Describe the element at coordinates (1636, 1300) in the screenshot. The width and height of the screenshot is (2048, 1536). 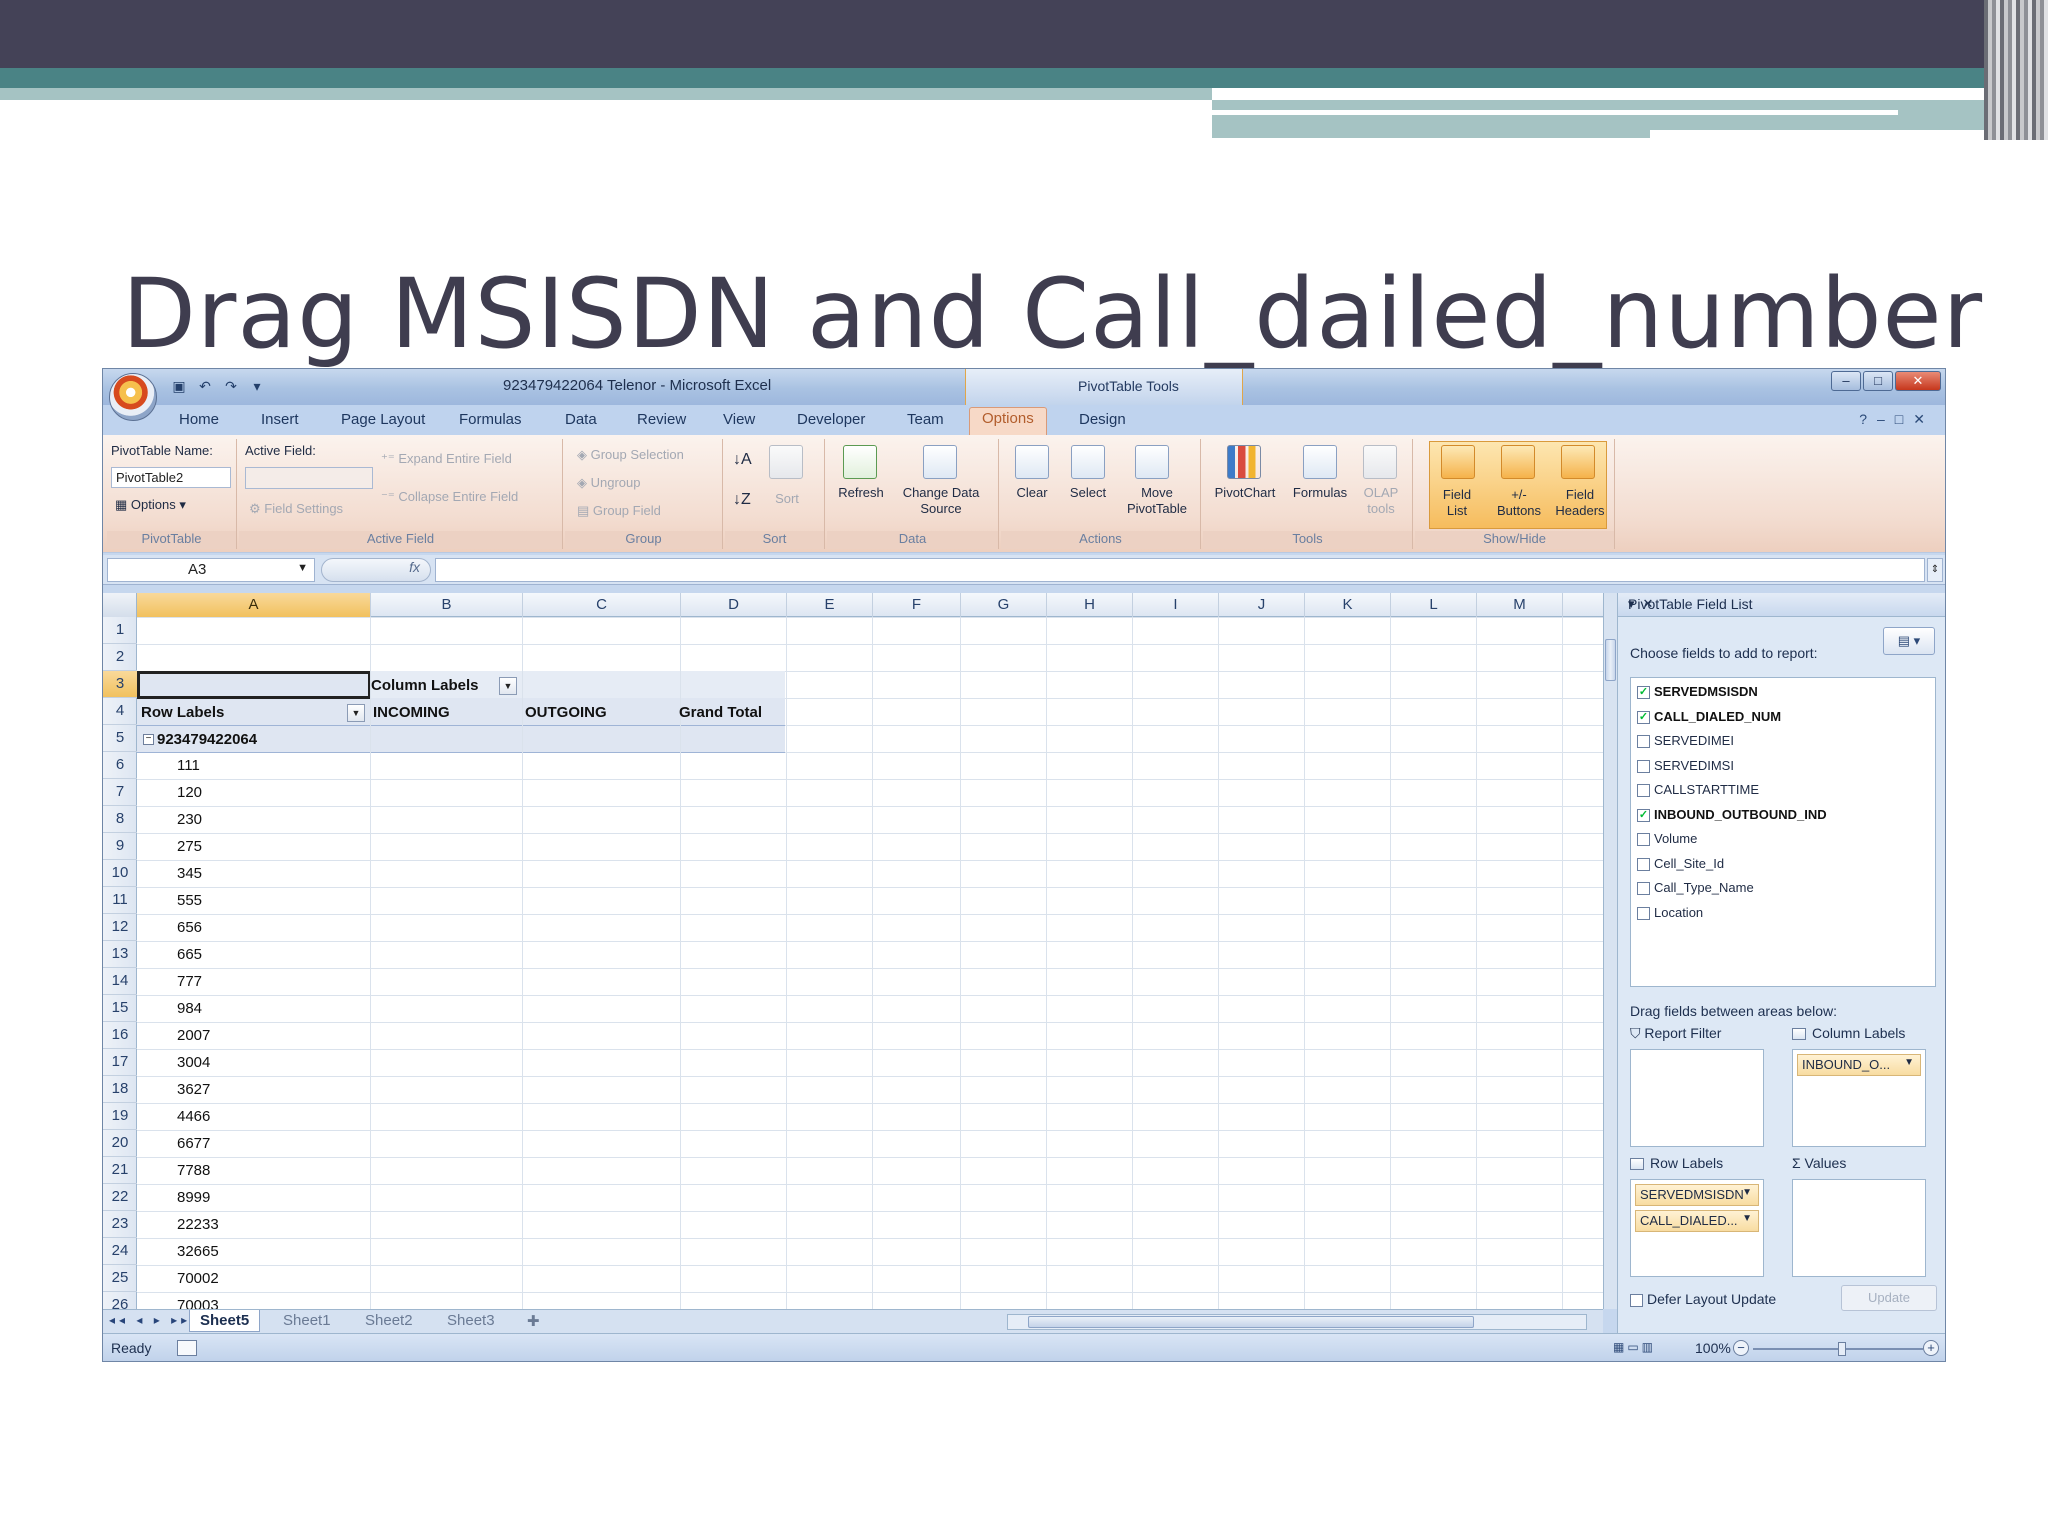
I see `defer-checkbox-box` at that location.